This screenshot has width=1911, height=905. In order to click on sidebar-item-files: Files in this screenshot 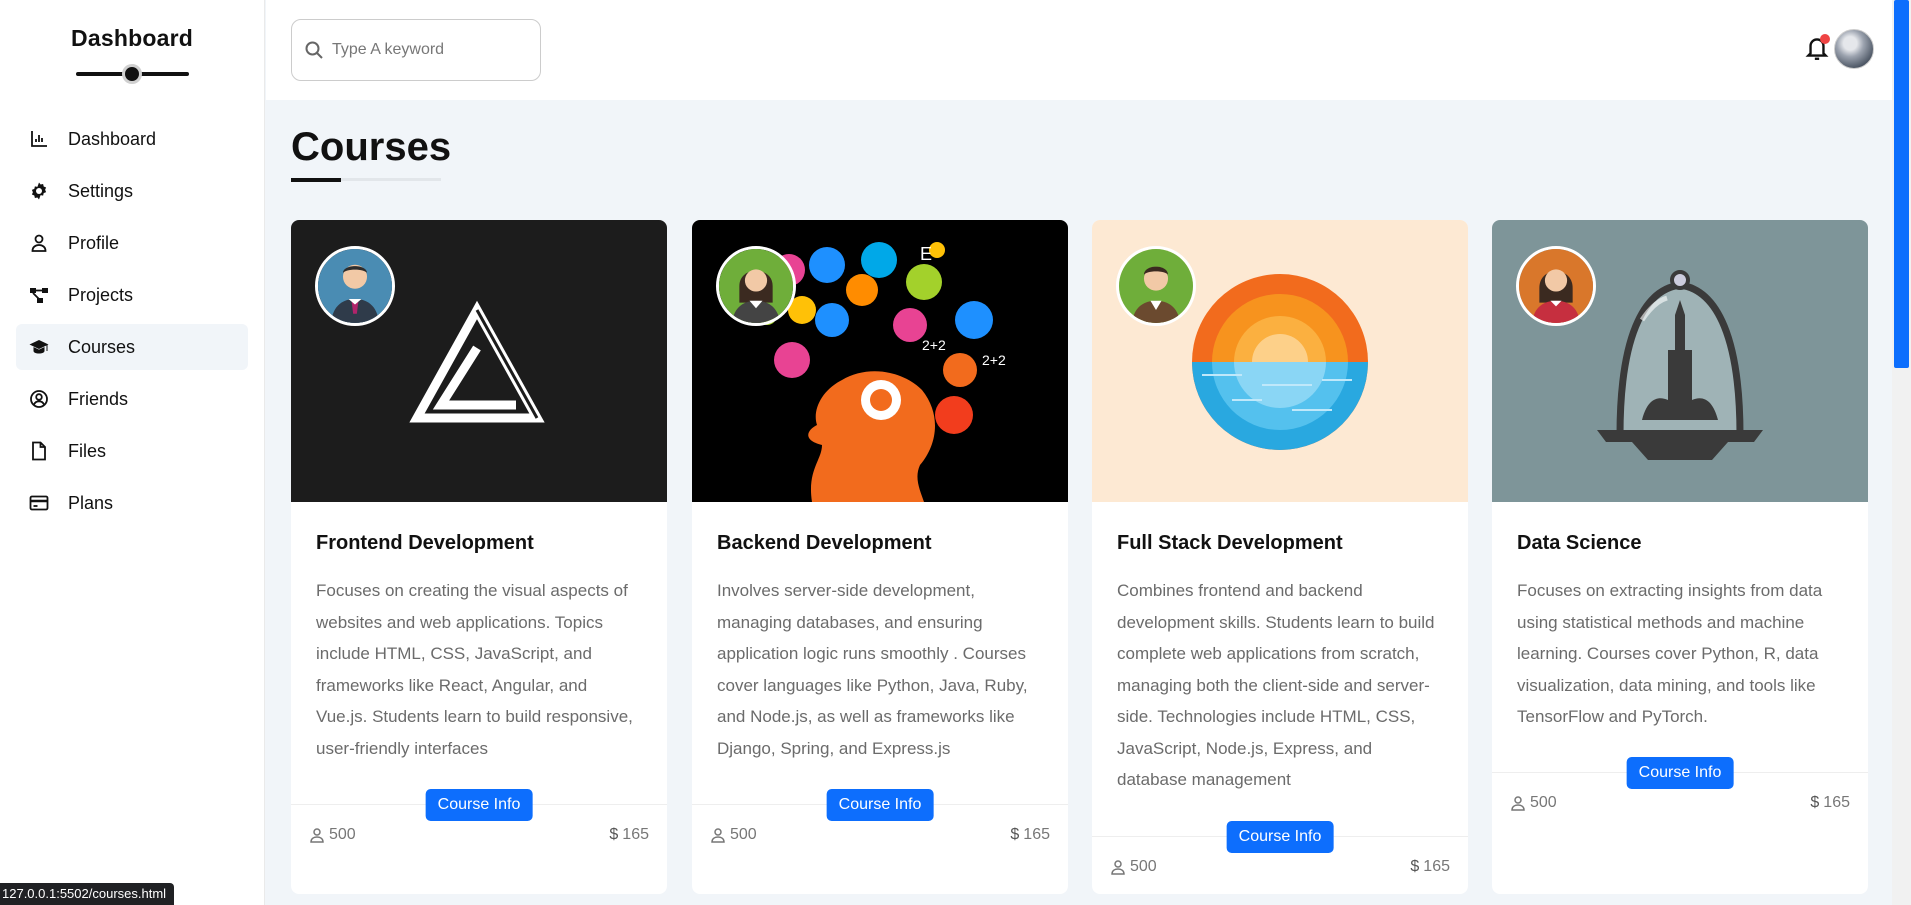, I will do `click(132, 451)`.